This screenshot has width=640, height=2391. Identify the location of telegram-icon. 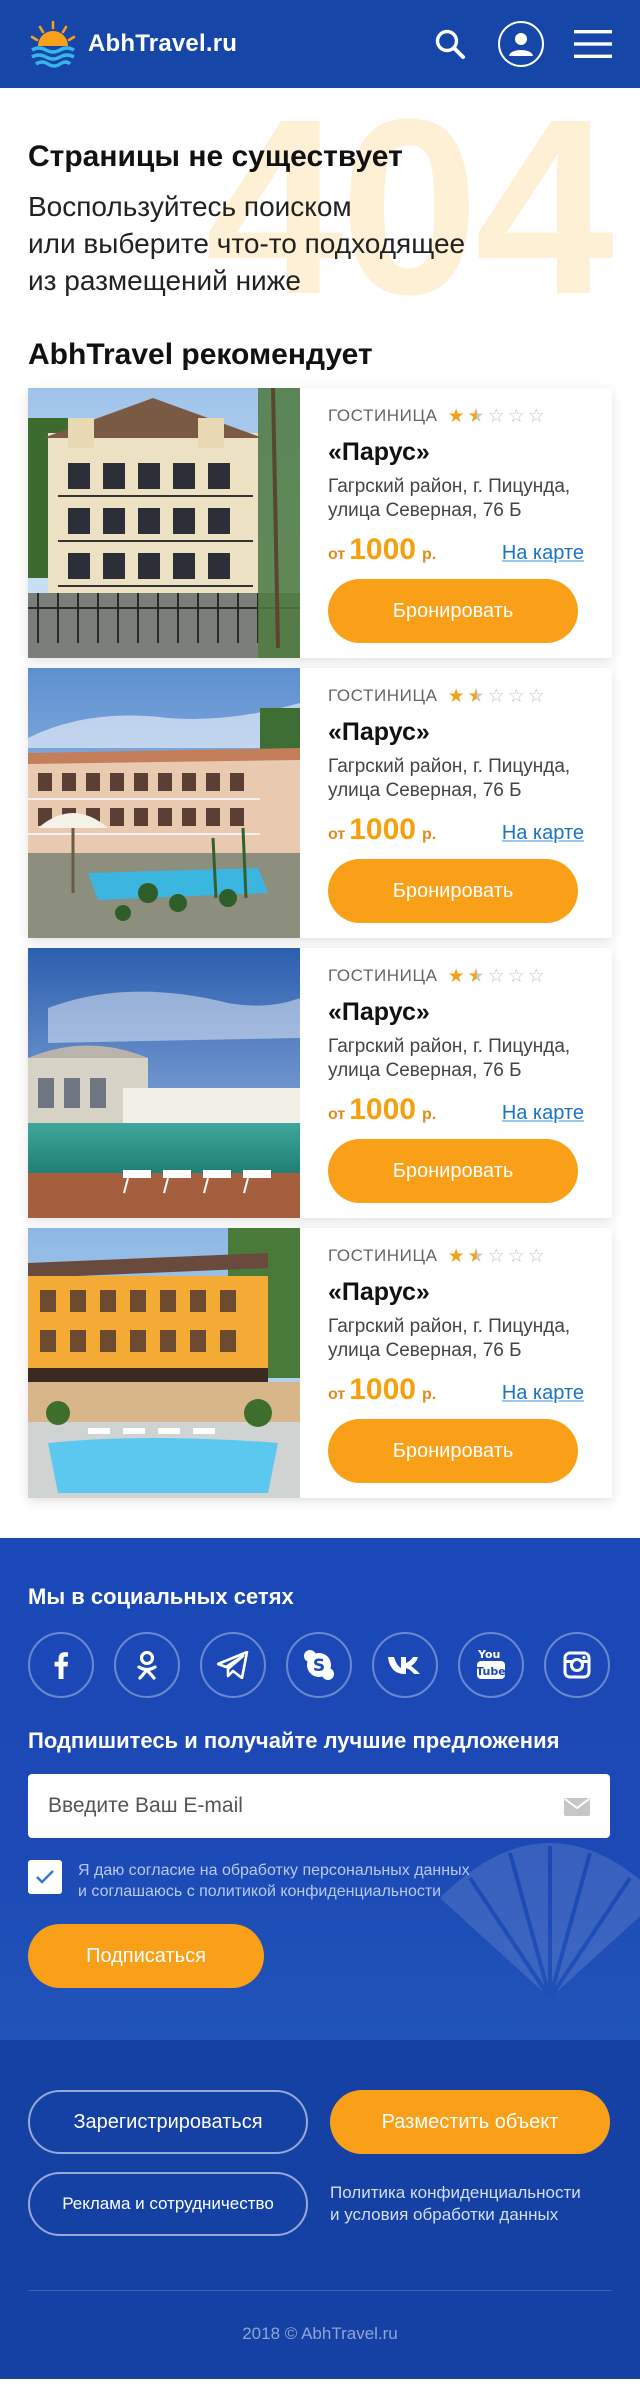
(233, 1665).